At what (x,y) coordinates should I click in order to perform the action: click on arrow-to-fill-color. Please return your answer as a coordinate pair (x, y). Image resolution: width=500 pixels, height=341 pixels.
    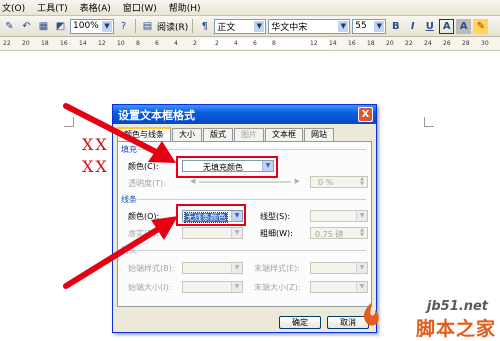
    Looking at the image, I should click on (119, 133).